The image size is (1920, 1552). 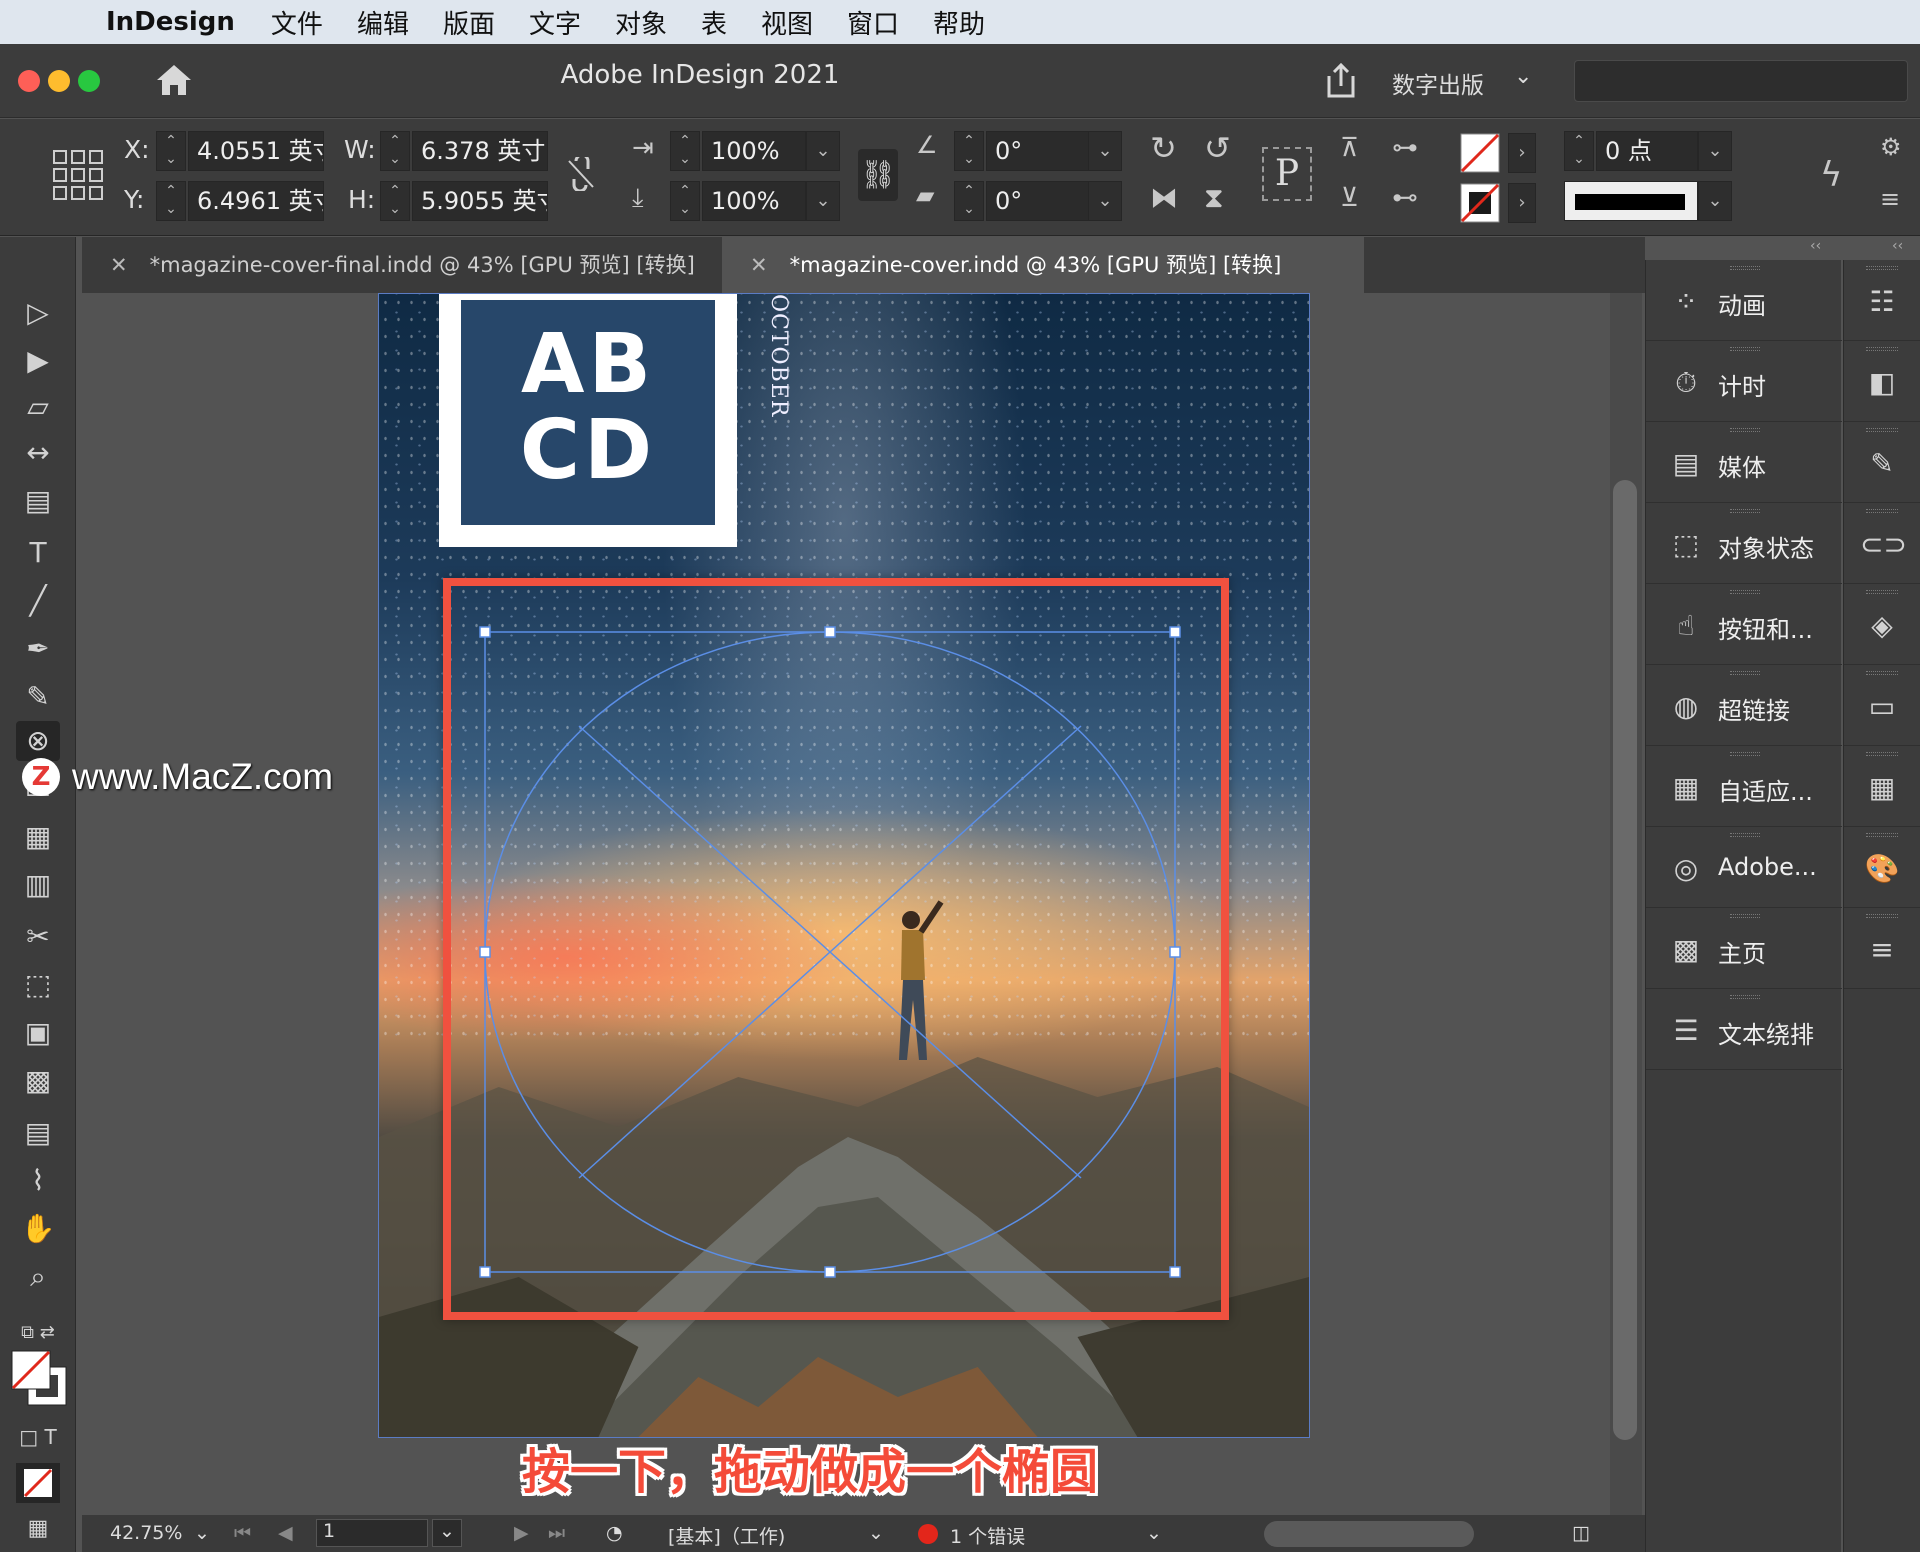 What do you see at coordinates (1744, 1029) in the screenshot?
I see `panel-text-wrap: ☰ 文本绕排` at bounding box center [1744, 1029].